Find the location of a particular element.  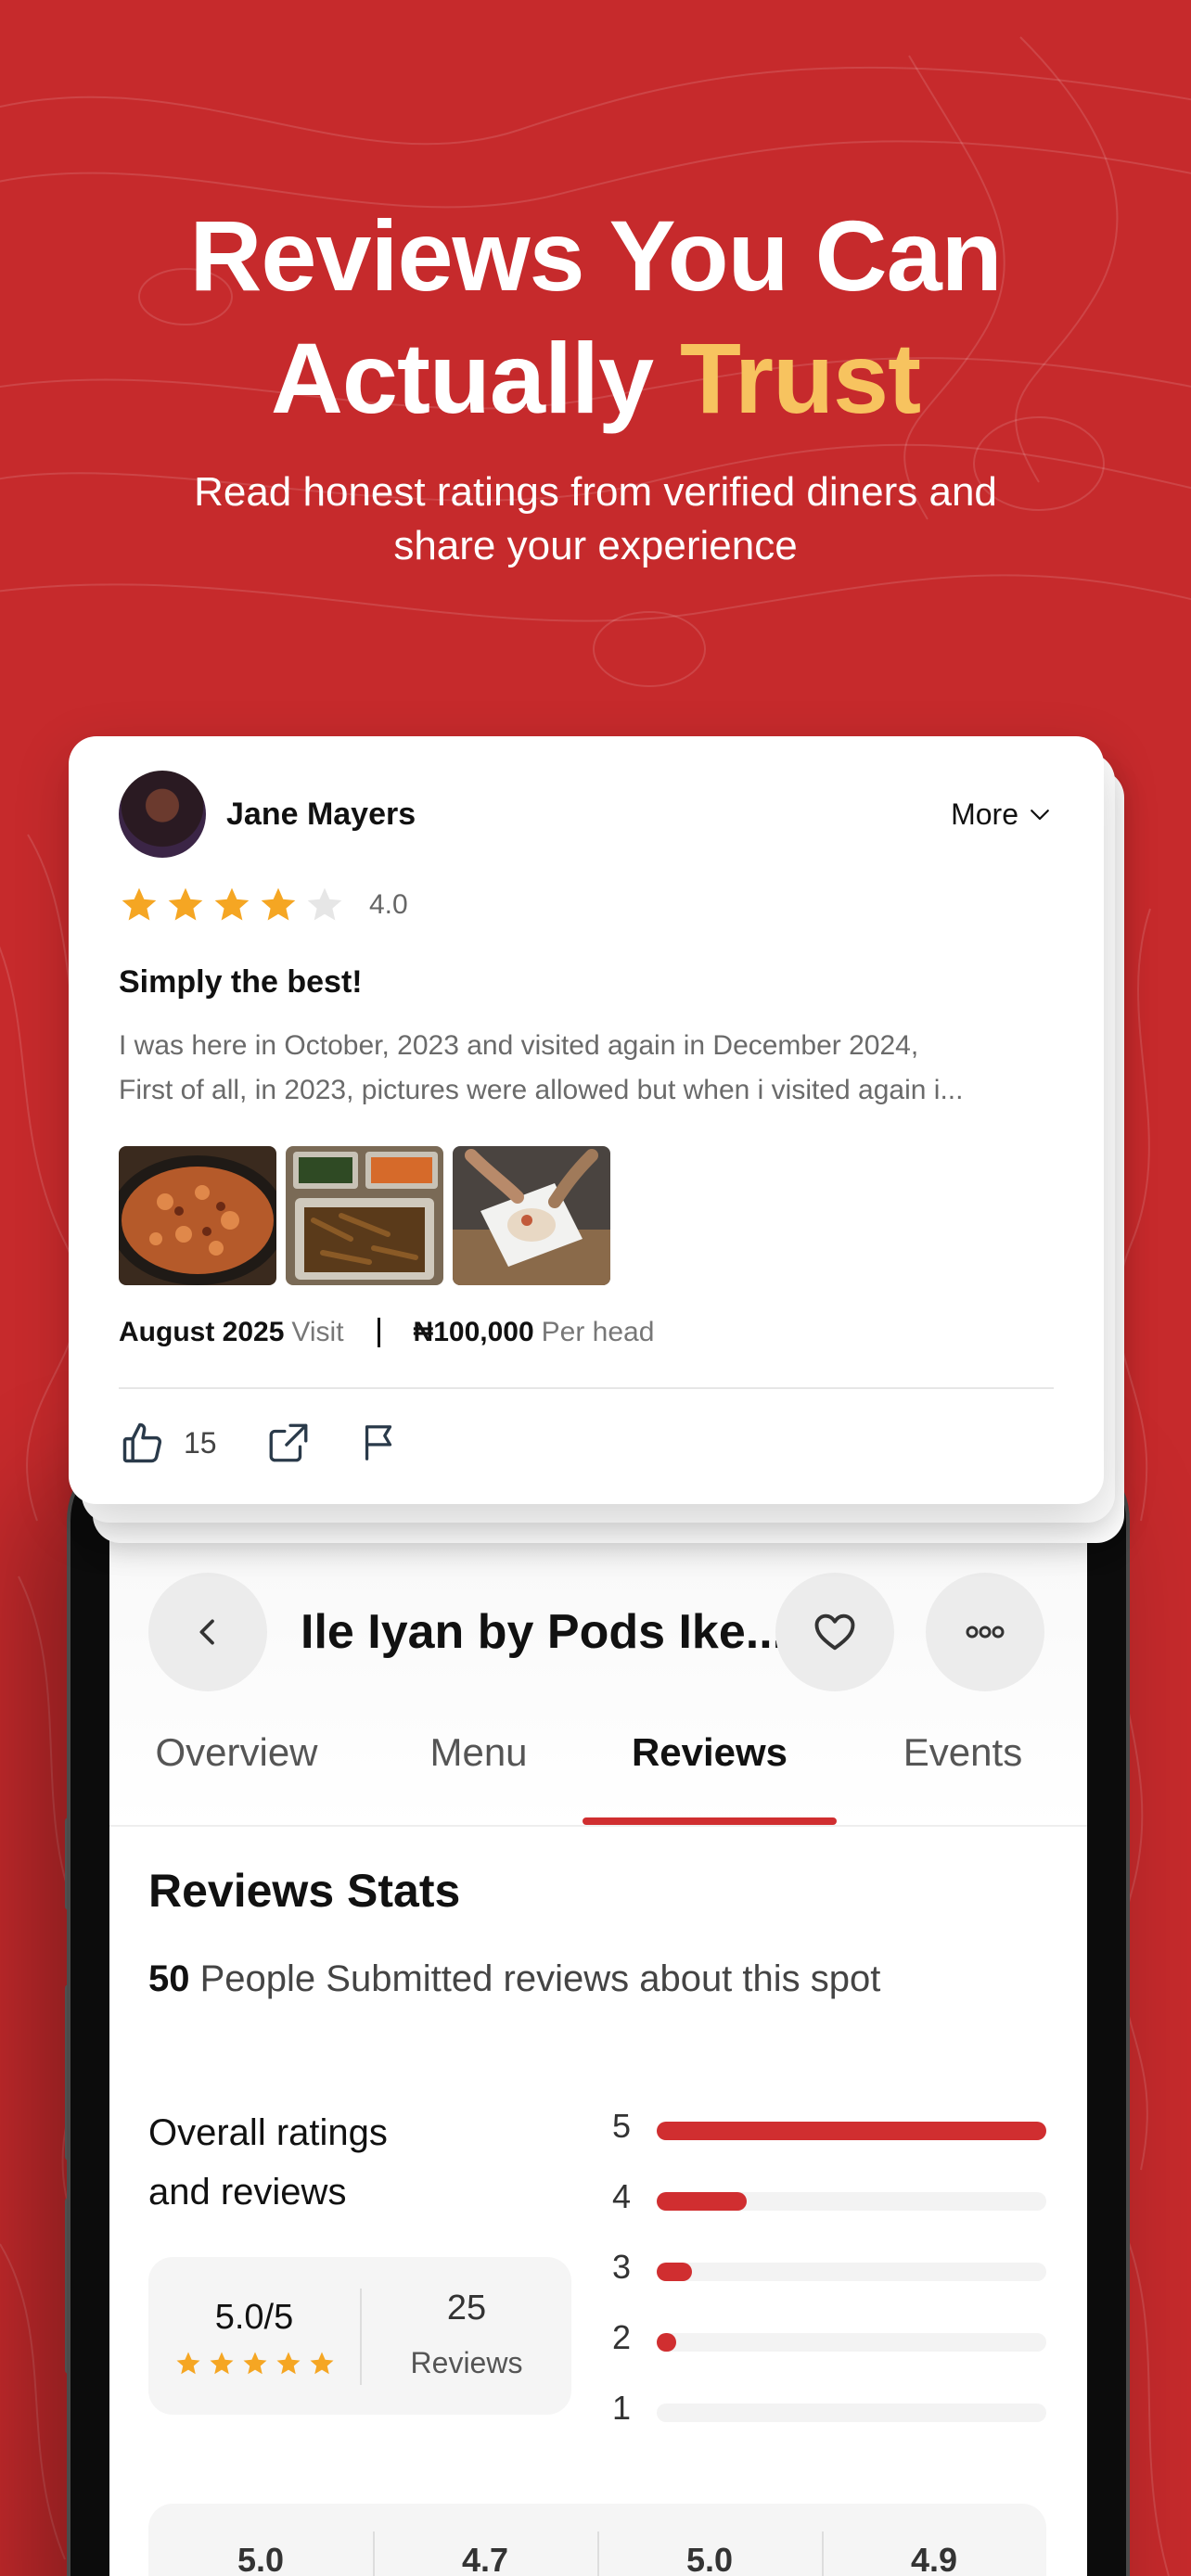

review-meta: August 2025 Visit ₦100,000 Per head is located at coordinates (386, 1332).